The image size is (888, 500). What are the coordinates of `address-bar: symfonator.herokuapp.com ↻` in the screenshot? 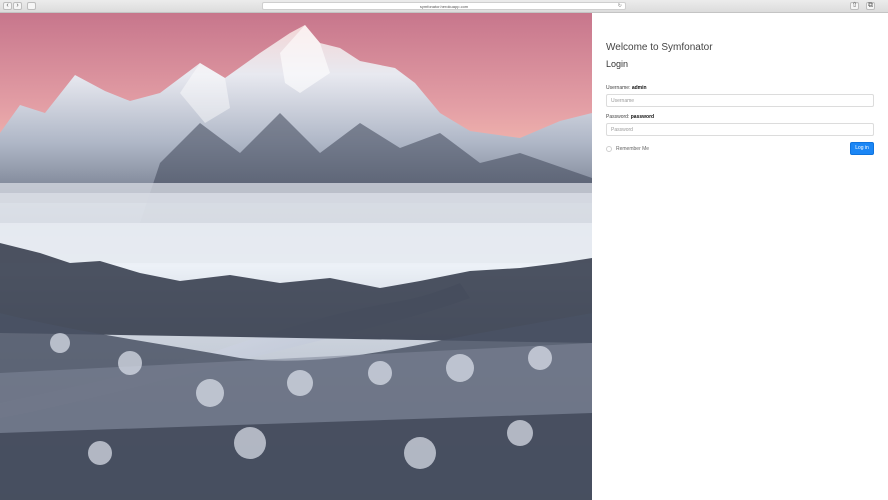 It's located at (444, 6).